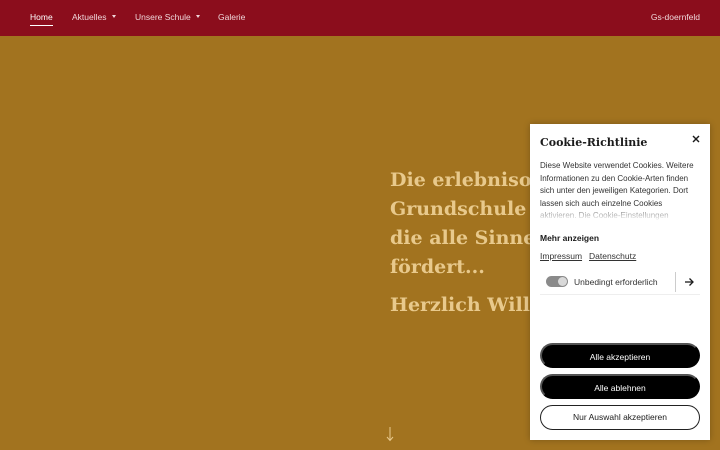  I want to click on nav-item-label: Unsere Schule, so click(163, 17).